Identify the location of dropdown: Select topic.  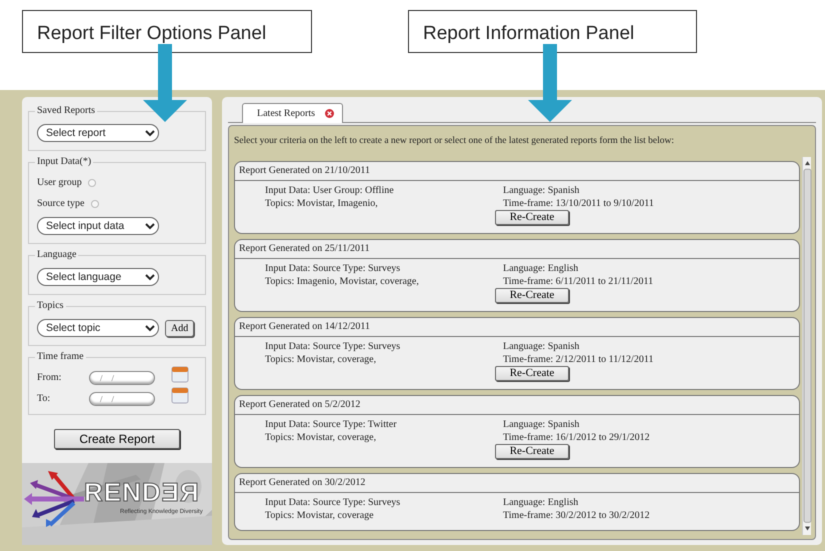
(98, 328).